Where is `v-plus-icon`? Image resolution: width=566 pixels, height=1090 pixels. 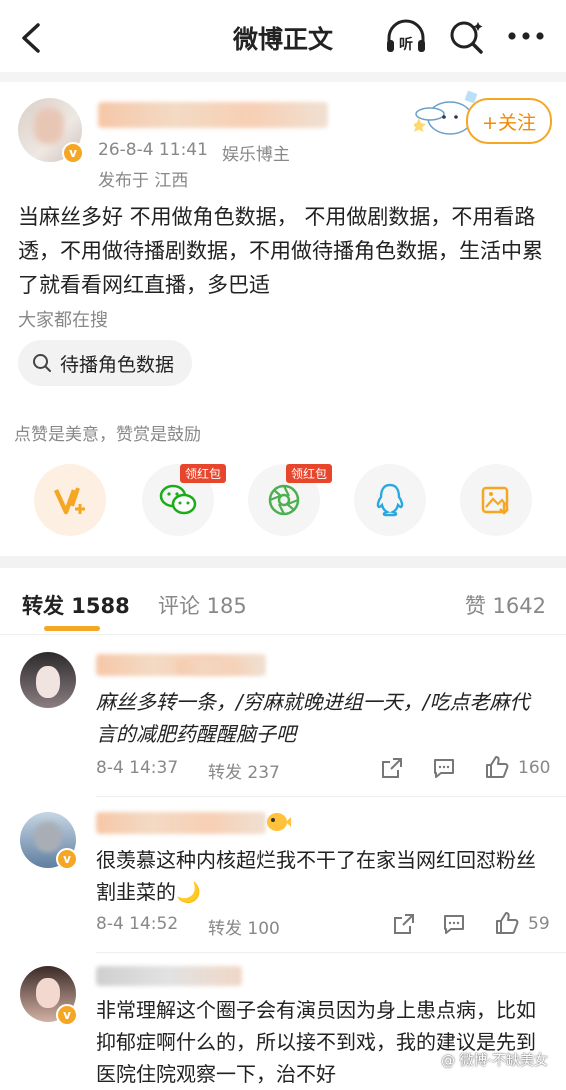 v-plus-icon is located at coordinates (69, 501).